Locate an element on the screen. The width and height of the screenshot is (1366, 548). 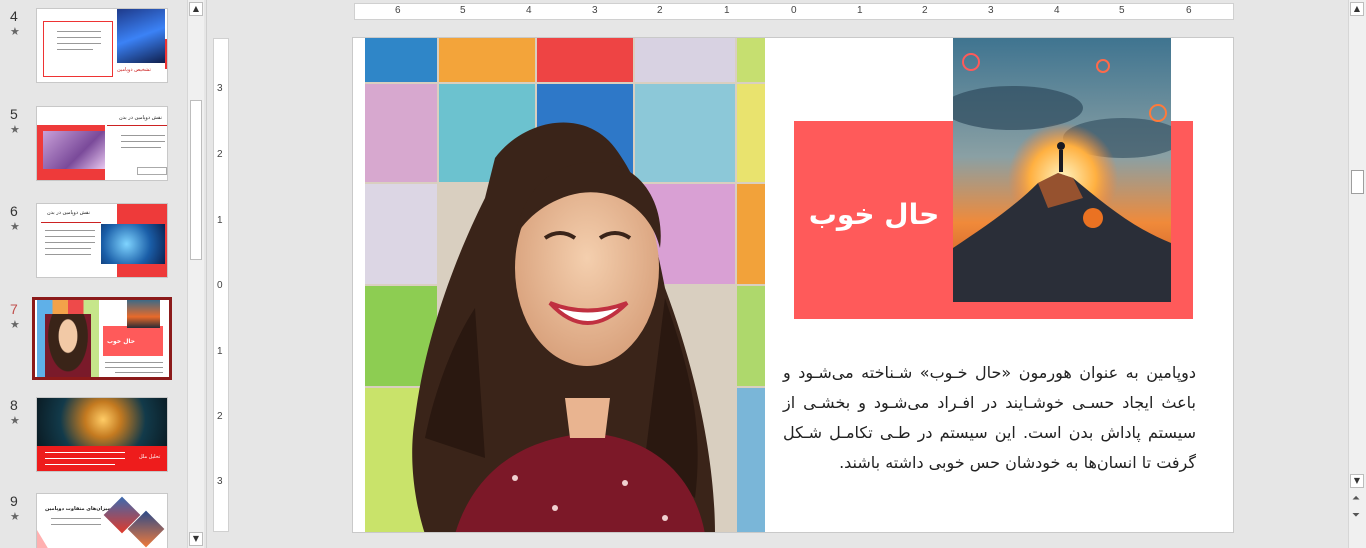
slide-thumbnail-7: حال خوب is located at coordinates (102, 338).